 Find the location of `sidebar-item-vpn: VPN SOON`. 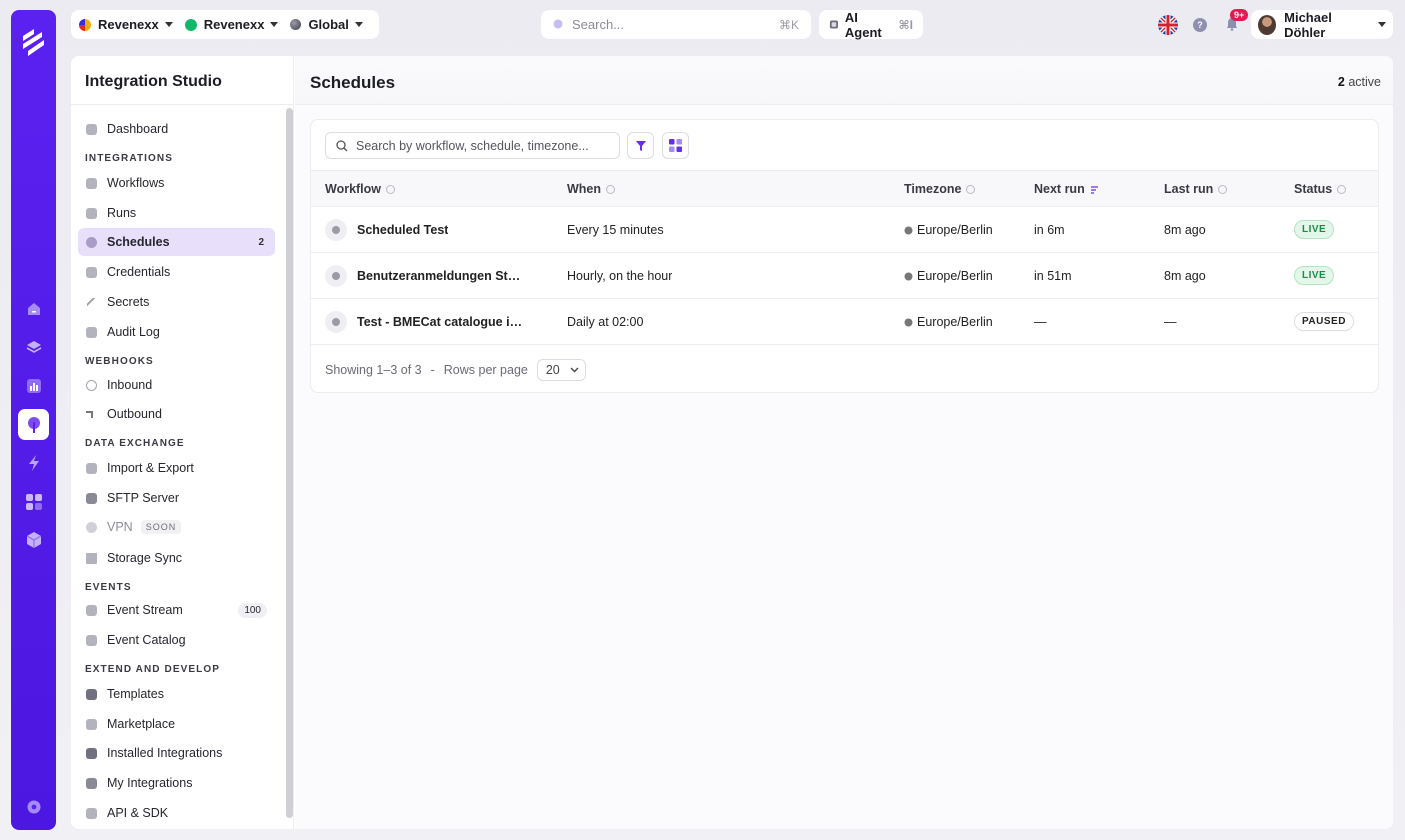

sidebar-item-vpn: VPN SOON is located at coordinates (176, 527).